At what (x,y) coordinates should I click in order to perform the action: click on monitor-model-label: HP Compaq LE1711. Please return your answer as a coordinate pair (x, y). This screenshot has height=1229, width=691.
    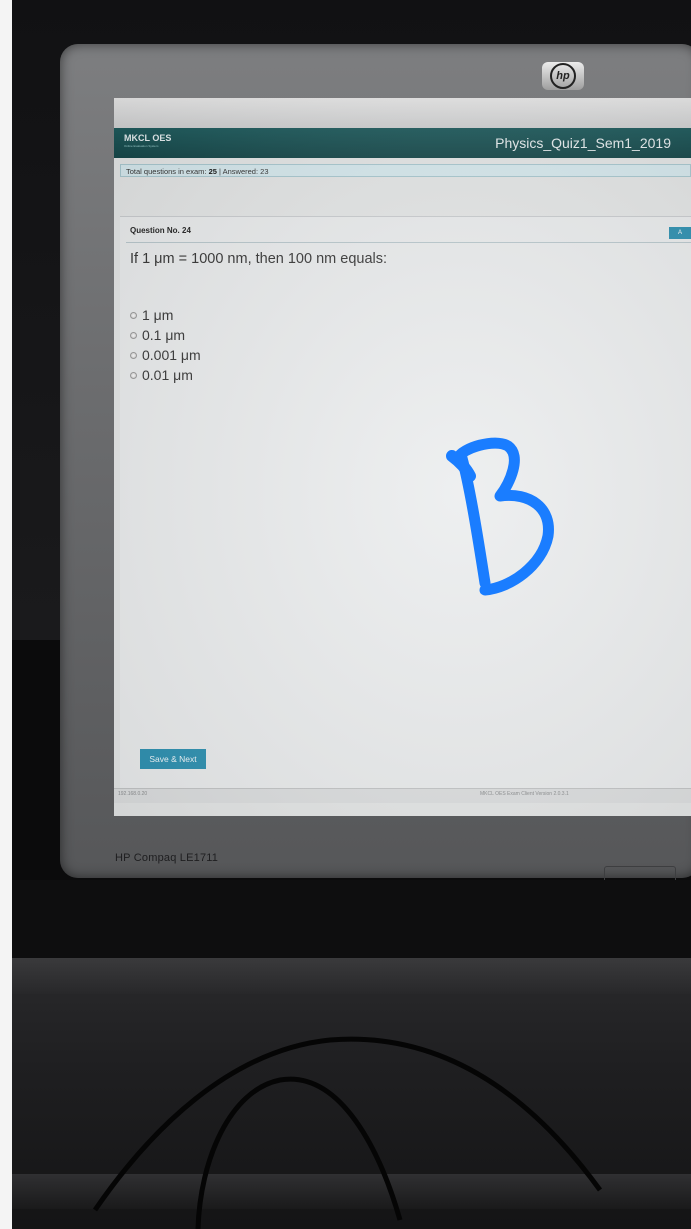
    Looking at the image, I should click on (167, 858).